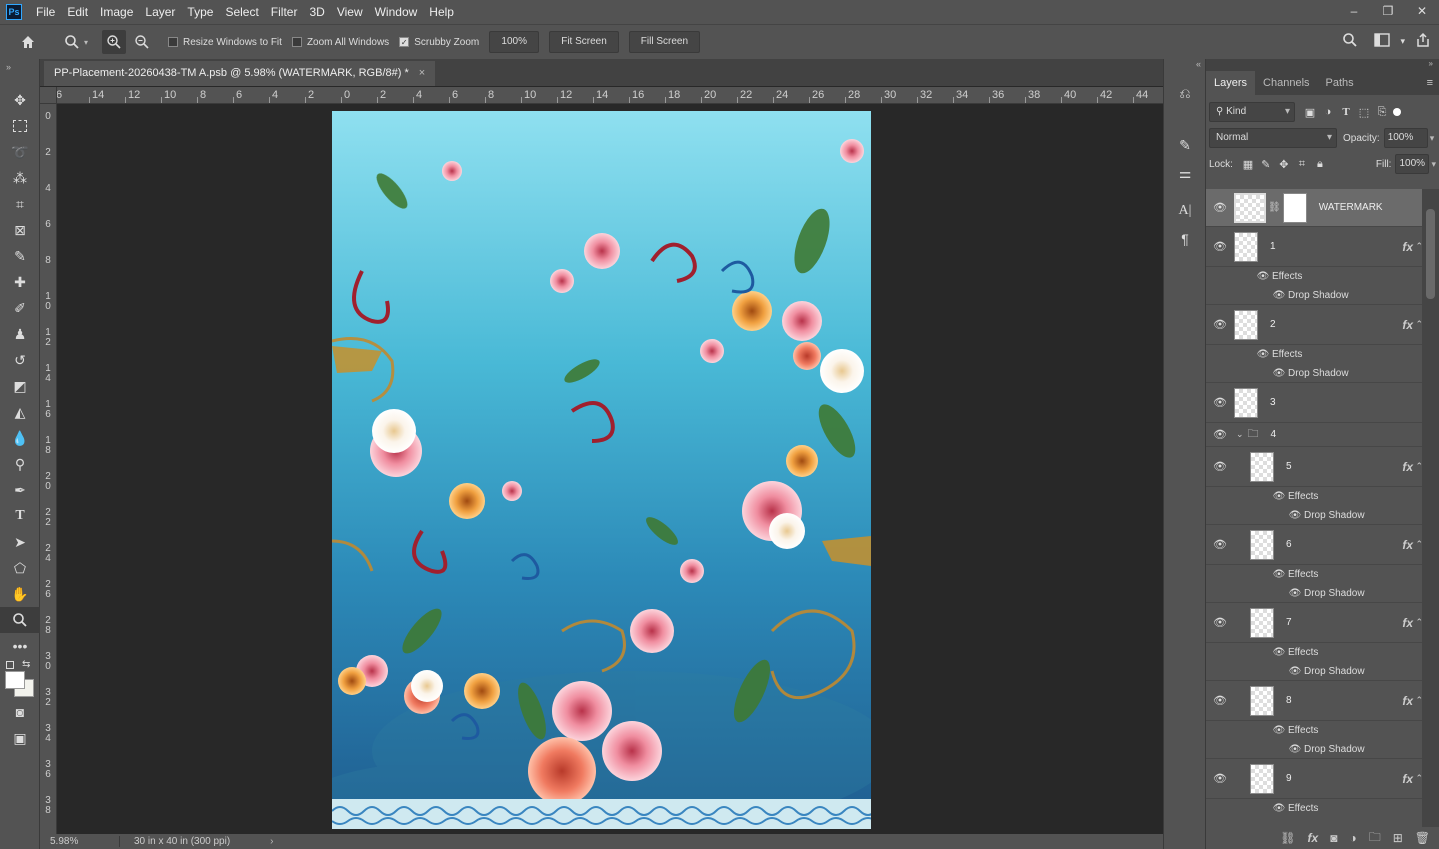  I want to click on status-zoom: 5.98%, so click(80, 841).